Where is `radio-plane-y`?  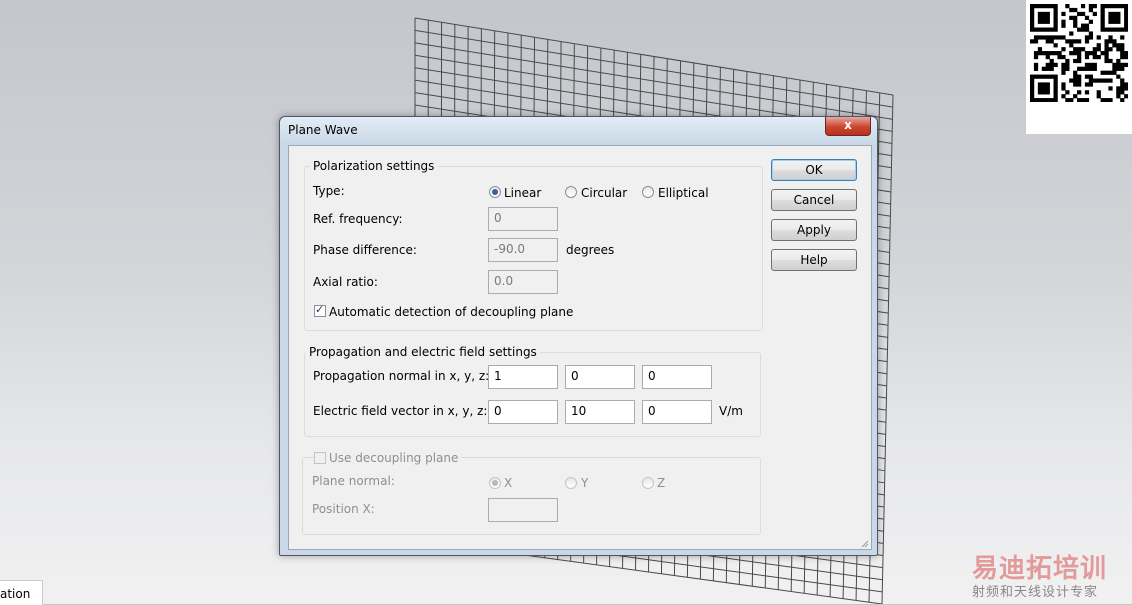
radio-plane-y is located at coordinates (571, 483).